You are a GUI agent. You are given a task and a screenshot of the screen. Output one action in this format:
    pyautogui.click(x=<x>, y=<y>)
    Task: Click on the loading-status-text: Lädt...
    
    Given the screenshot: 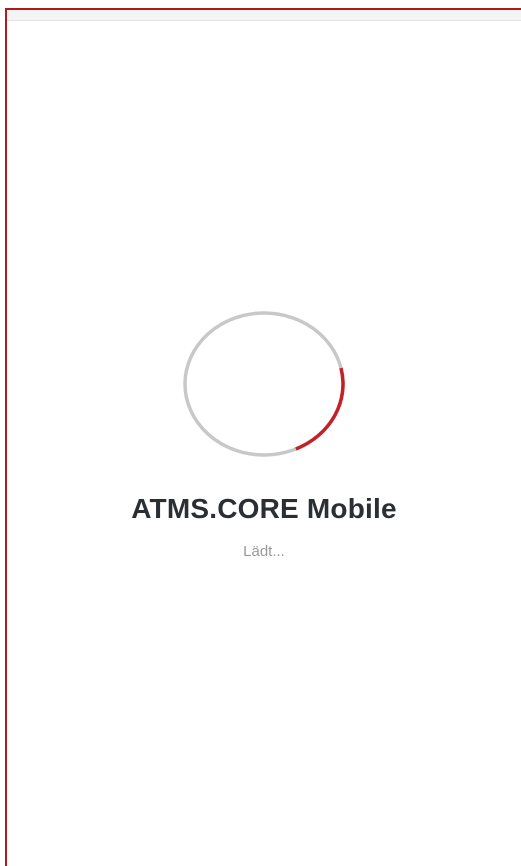 What is the action you would take?
    pyautogui.click(x=264, y=551)
    